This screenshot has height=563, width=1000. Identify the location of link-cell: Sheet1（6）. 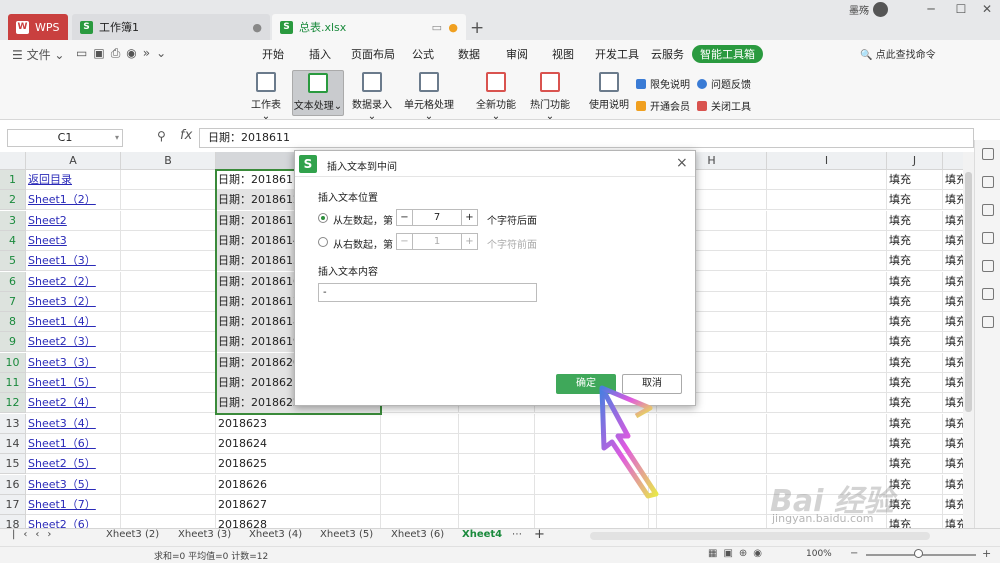
(73, 443).